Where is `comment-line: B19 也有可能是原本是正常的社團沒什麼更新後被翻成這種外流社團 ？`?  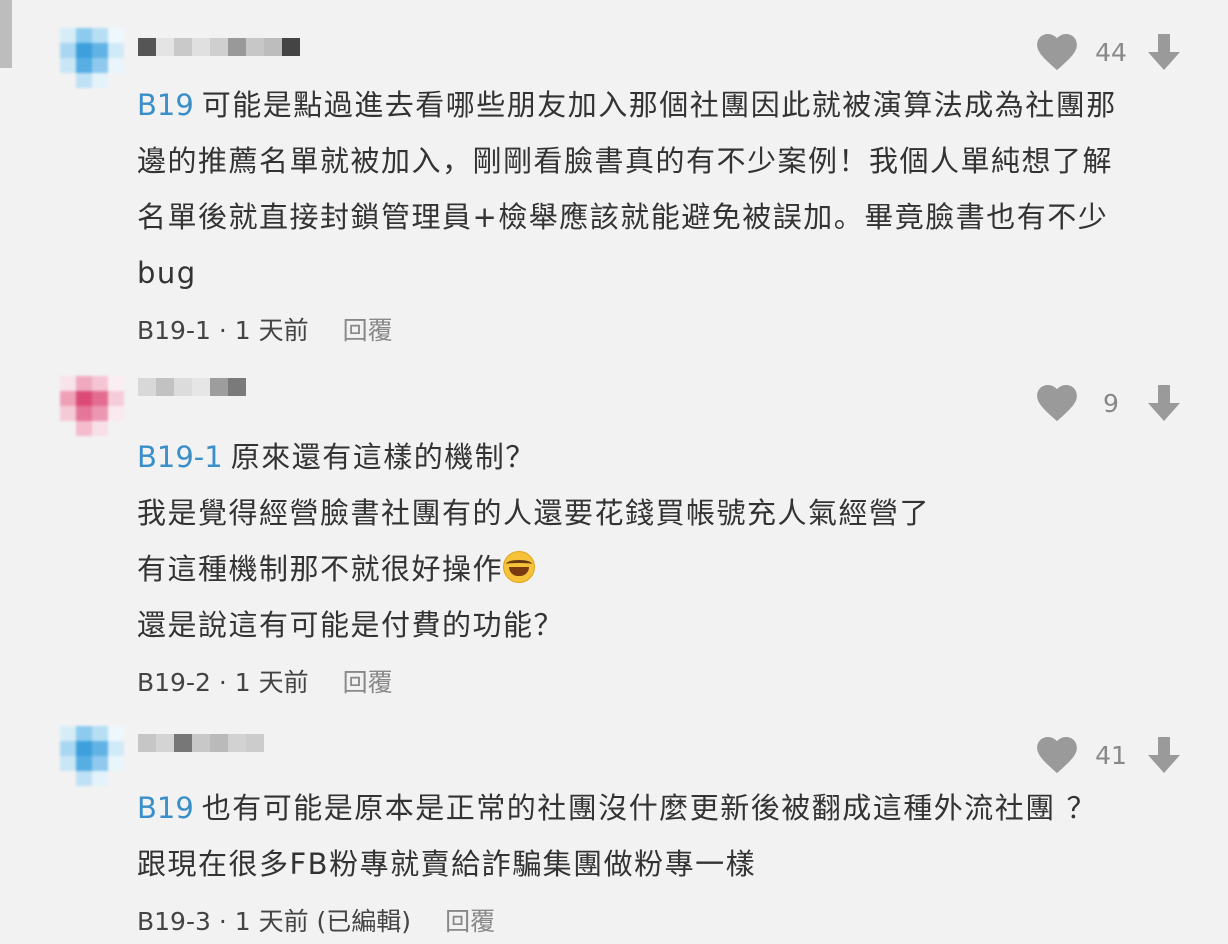 comment-line: B19 也有可能是原本是正常的社團沒什麼更新後被翻成這種外流社團 ？ is located at coordinates (617, 808).